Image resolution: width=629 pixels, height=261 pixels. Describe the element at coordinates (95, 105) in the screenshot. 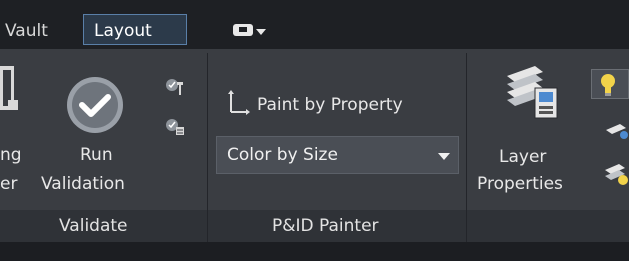

I see `checkmark-circle-icon` at that location.